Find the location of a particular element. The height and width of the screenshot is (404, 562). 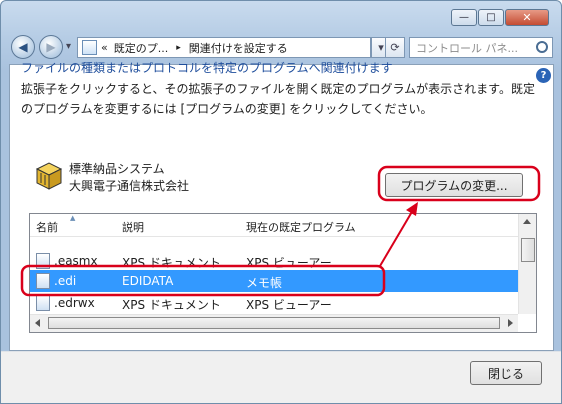

vertical-scrollbar is located at coordinates (527, 264).